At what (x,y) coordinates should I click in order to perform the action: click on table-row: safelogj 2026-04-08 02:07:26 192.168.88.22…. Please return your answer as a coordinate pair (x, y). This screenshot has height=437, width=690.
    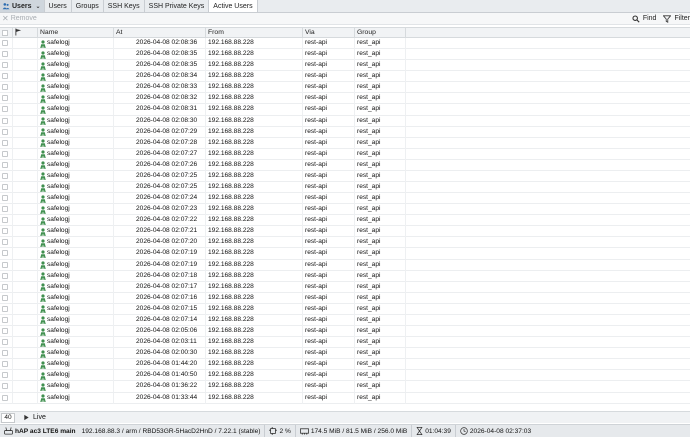
    Looking at the image, I should click on (345, 165).